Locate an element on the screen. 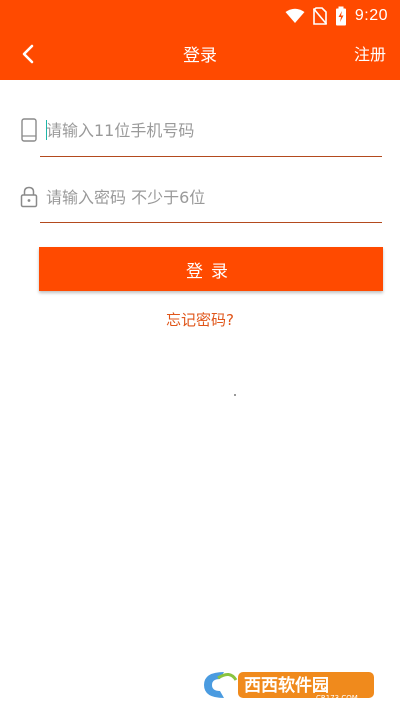 This screenshot has height=711, width=400. status-bar: 9:20 is located at coordinates (200, 16).